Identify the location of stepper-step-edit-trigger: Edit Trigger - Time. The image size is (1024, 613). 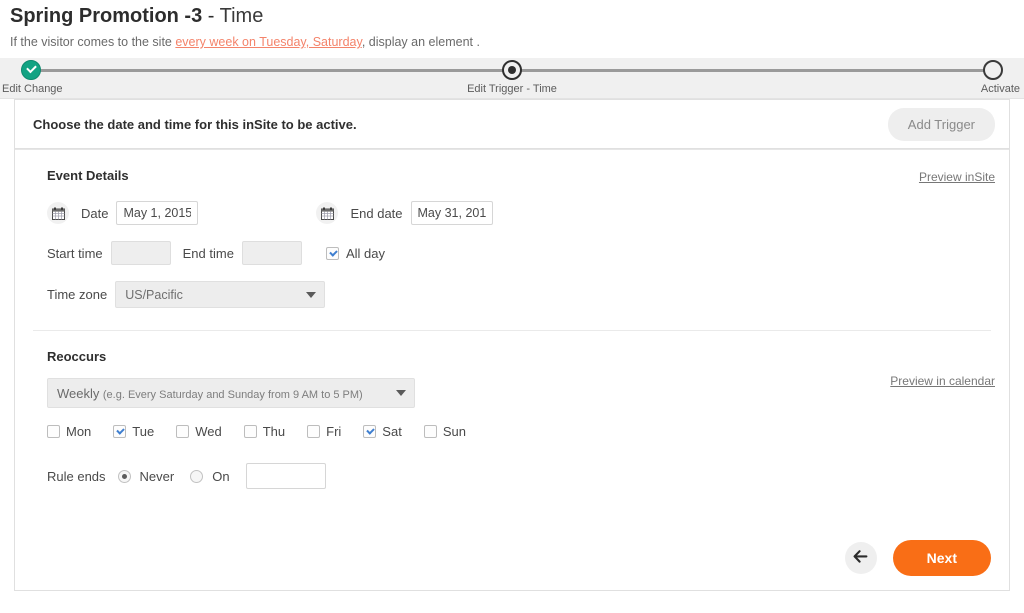
(512, 76).